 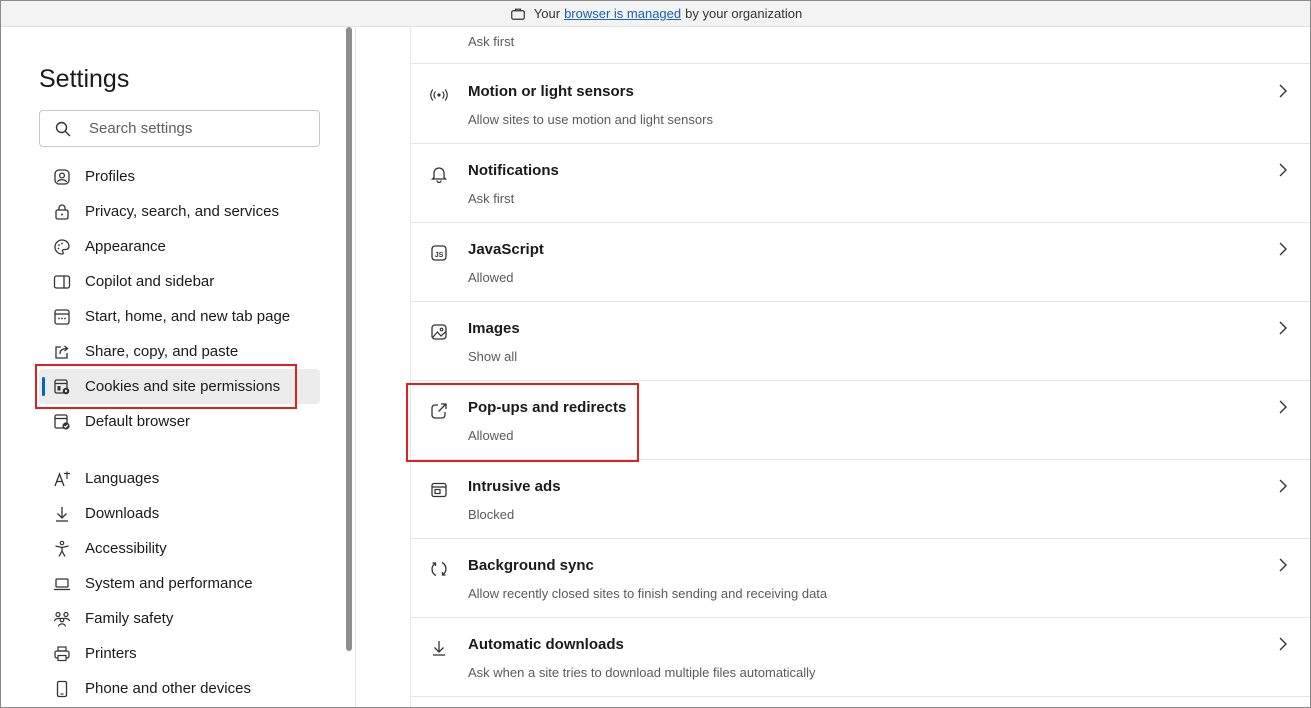 What do you see at coordinates (188, 316) in the screenshot?
I see `sidebar-item-label: Start, home, and new tab page` at bounding box center [188, 316].